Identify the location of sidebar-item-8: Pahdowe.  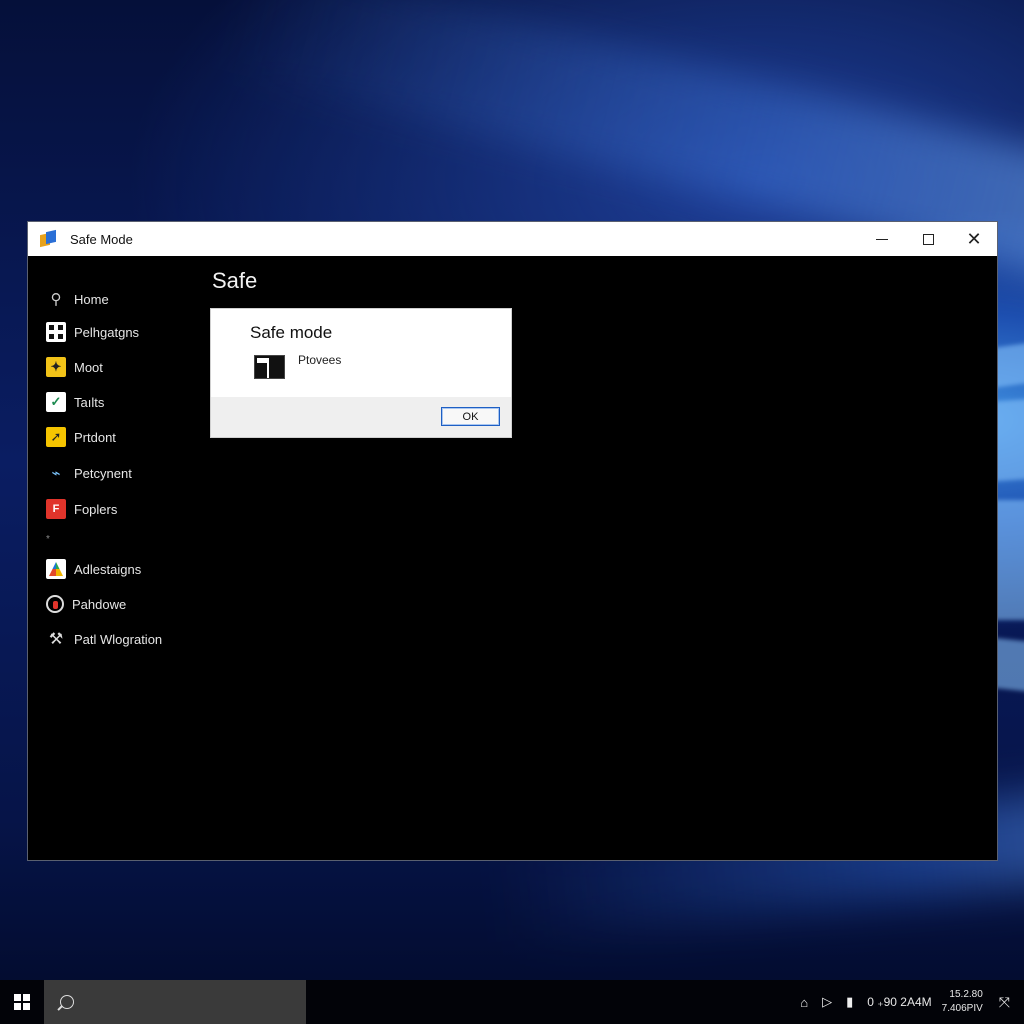
(86, 604).